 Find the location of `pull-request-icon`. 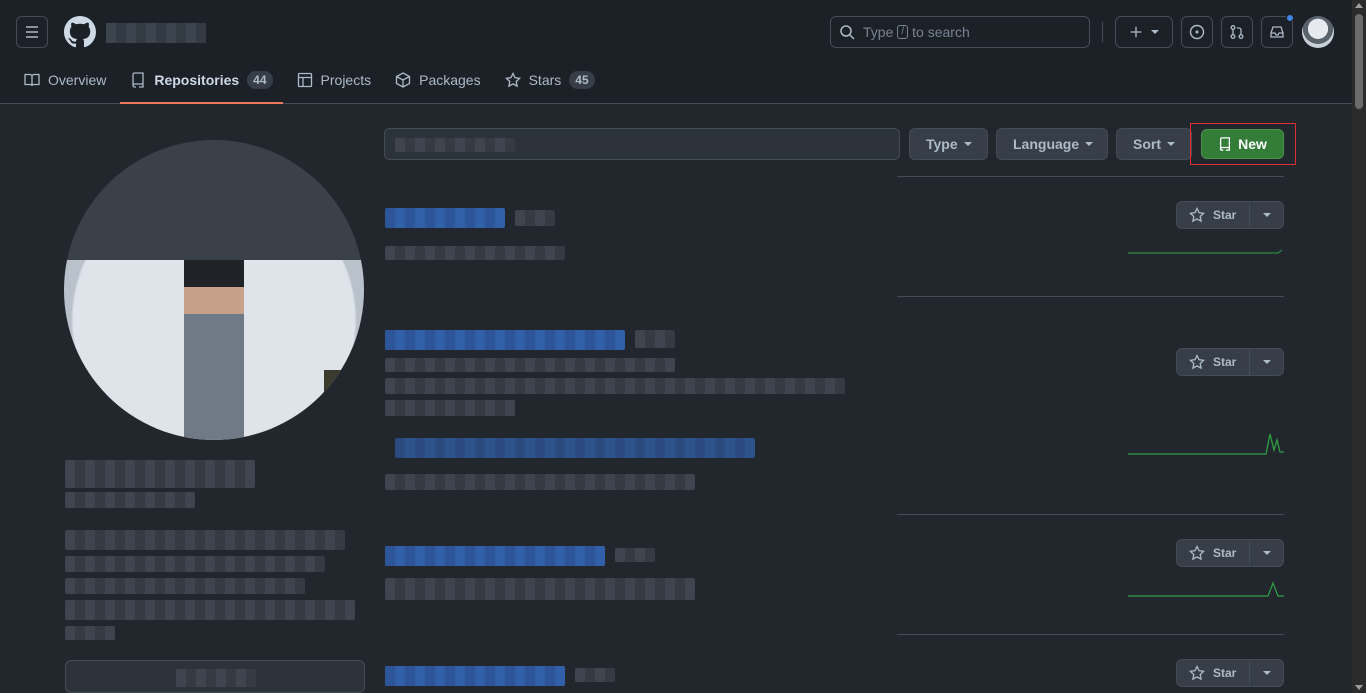

pull-request-icon is located at coordinates (1237, 32).